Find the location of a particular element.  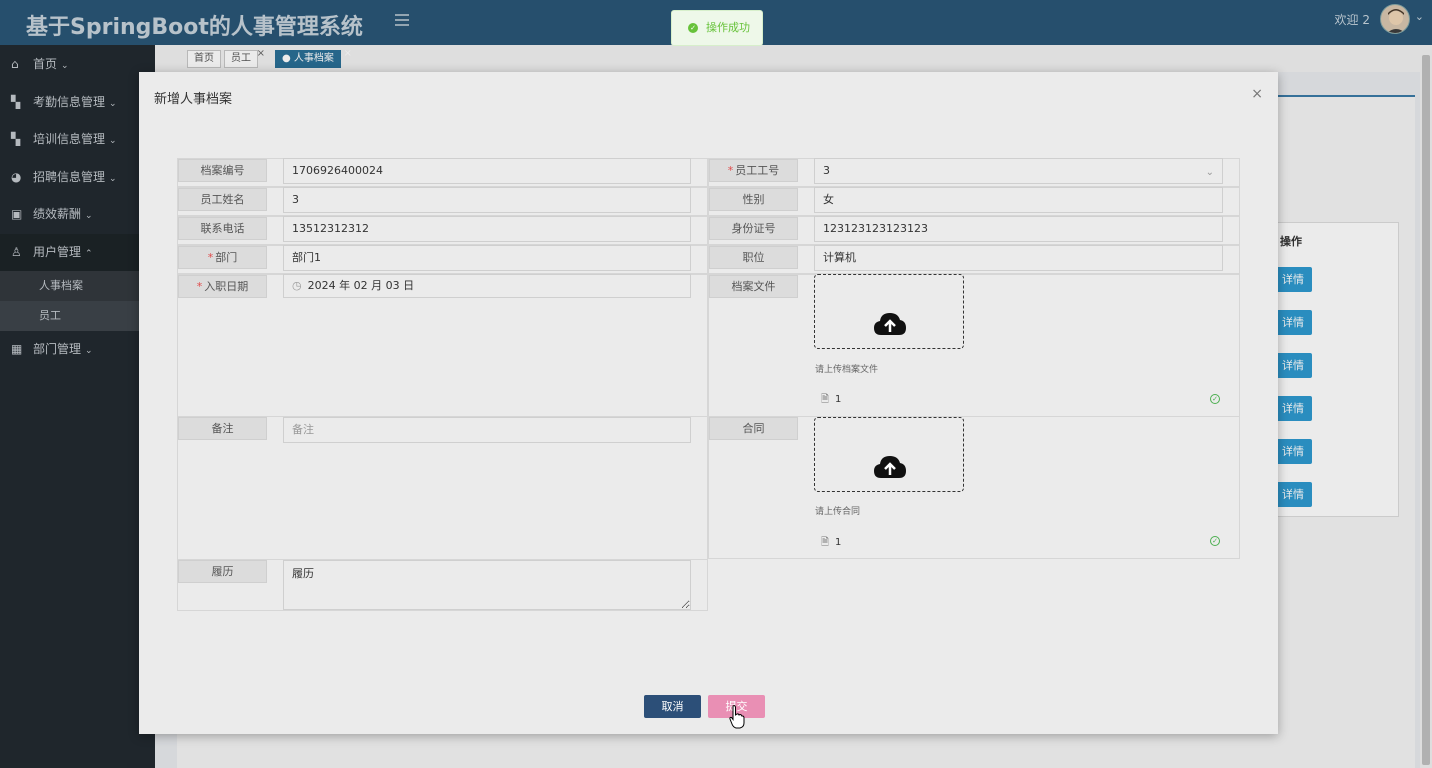

gender-label: 性别 is located at coordinates (753, 199).